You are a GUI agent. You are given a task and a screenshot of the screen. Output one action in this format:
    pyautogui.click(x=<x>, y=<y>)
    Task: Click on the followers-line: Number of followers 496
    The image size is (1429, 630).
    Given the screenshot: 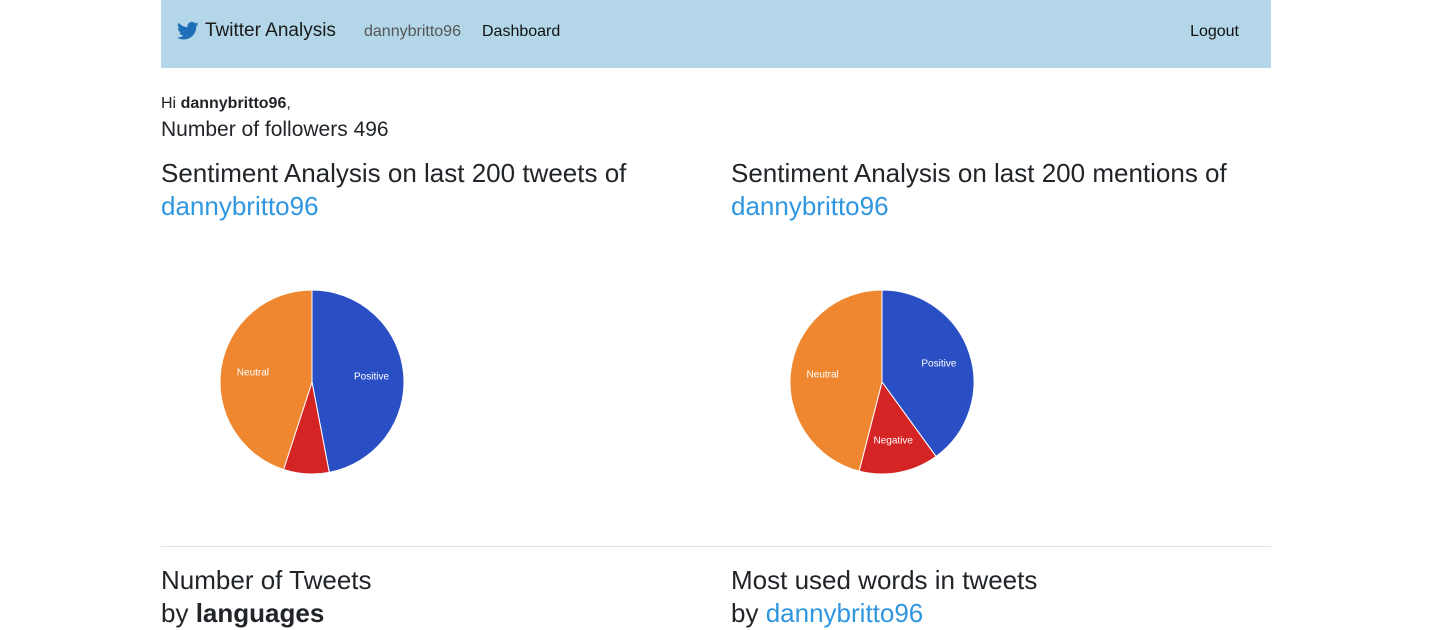 What is the action you would take?
    pyautogui.click(x=275, y=130)
    